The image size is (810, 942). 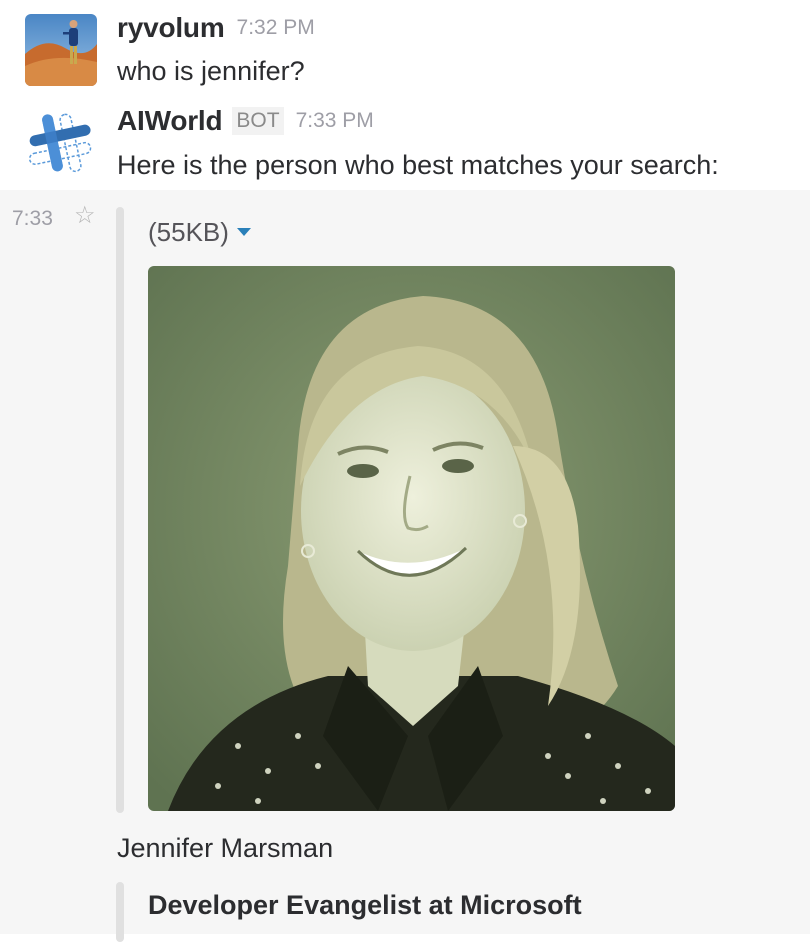 What do you see at coordinates (170, 120) in the screenshot?
I see `sender-name: AIWorld` at bounding box center [170, 120].